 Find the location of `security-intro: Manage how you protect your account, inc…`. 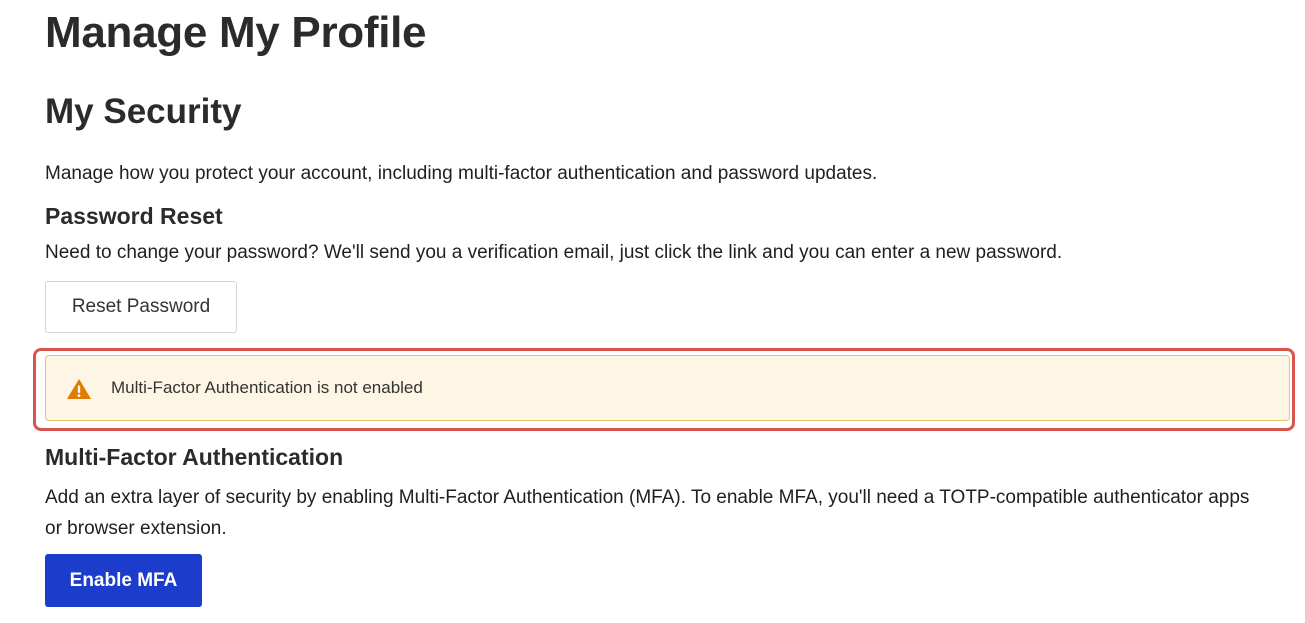

security-intro: Manage how you protect your account, inc… is located at coordinates (461, 173).